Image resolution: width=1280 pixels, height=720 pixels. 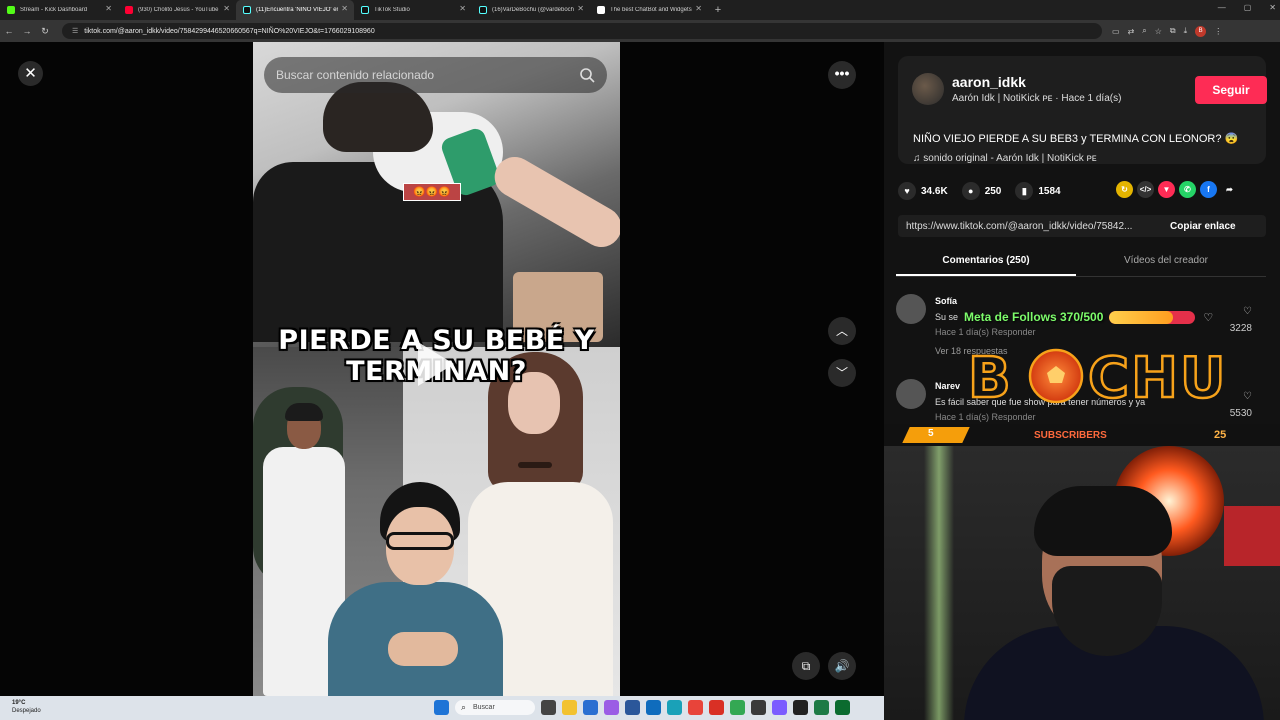 I want to click on tiktok-favicon-icon, so click(x=247, y=10).